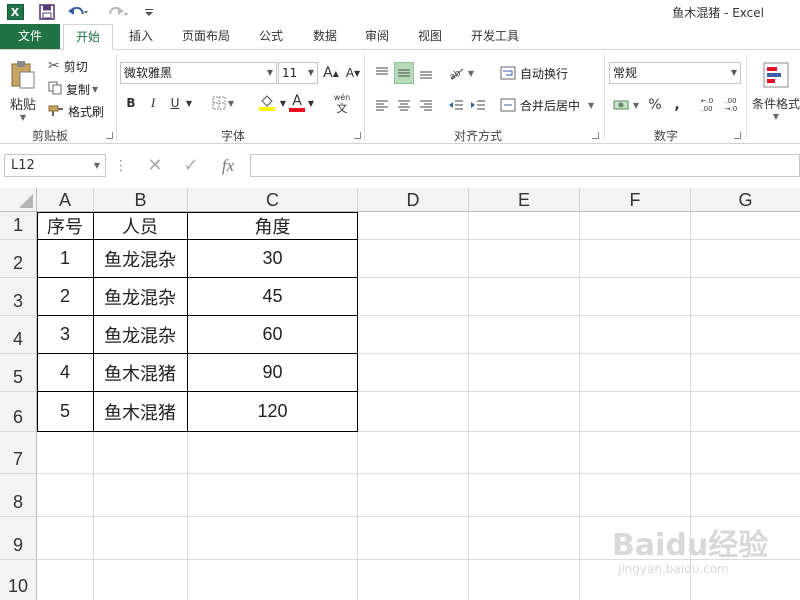  What do you see at coordinates (78, 12) in the screenshot?
I see `undo-icon` at bounding box center [78, 12].